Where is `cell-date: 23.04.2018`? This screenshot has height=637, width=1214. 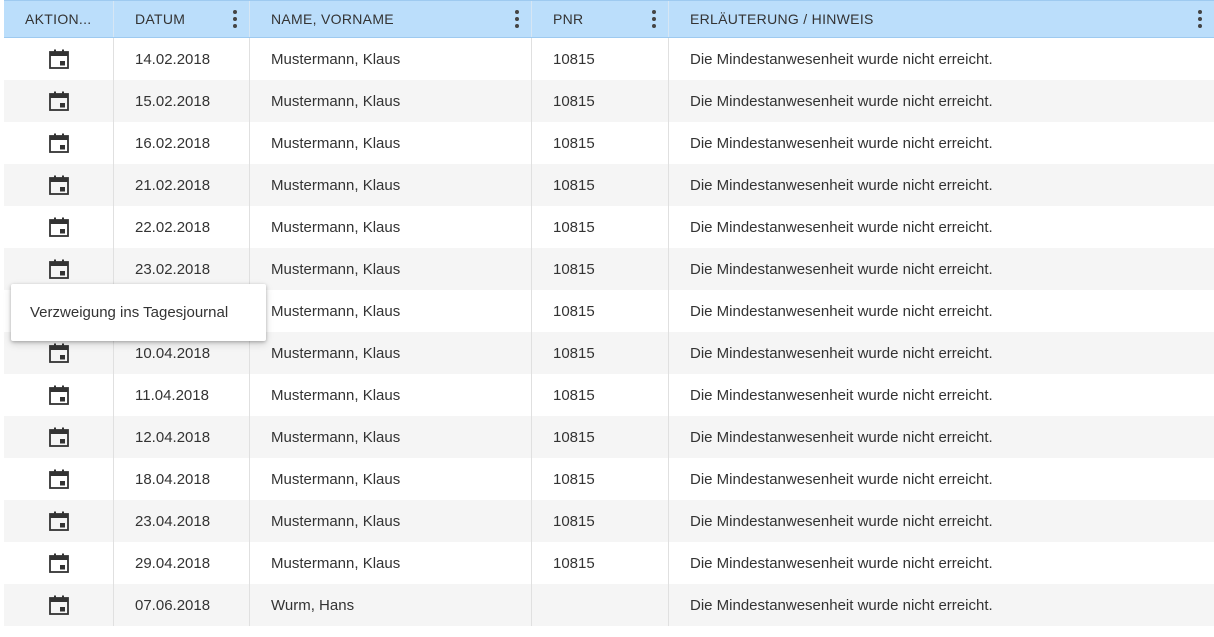 cell-date: 23.04.2018 is located at coordinates (182, 521).